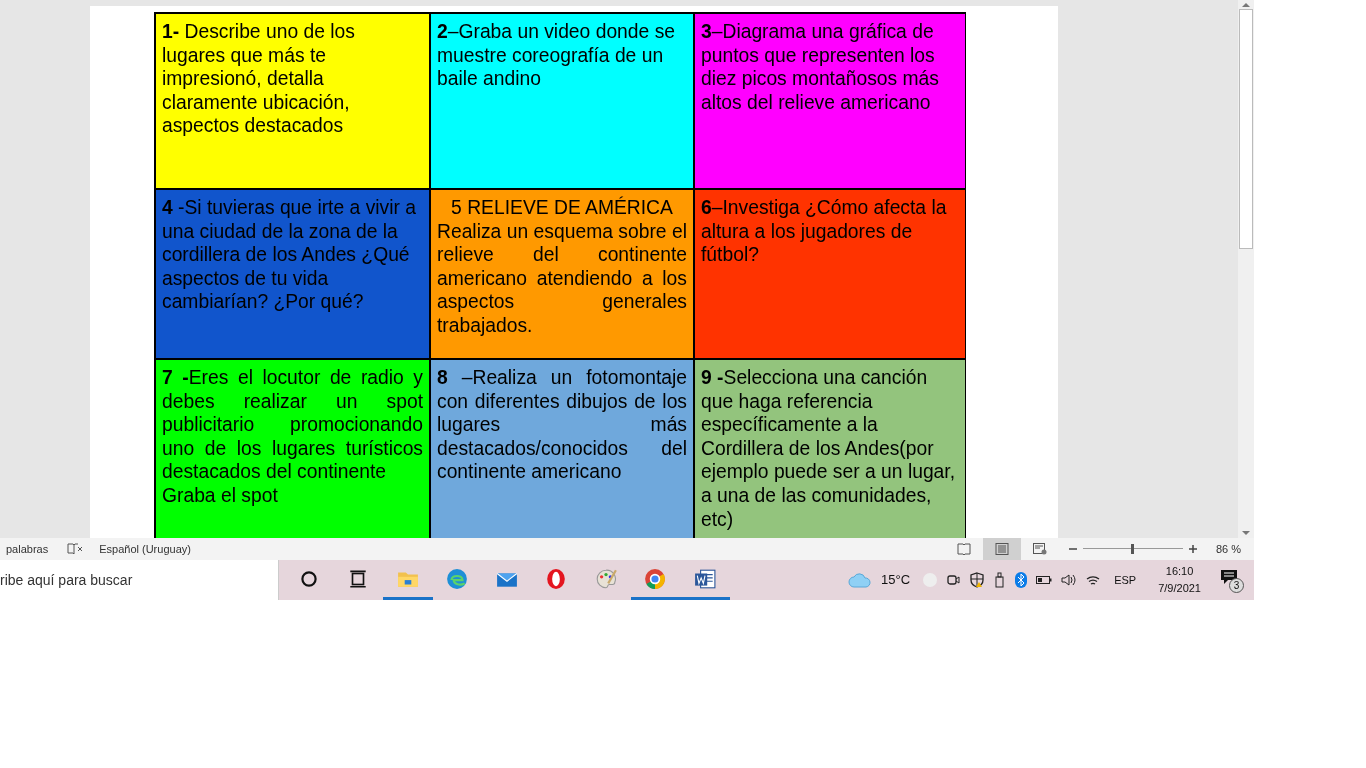 The height and width of the screenshot is (768, 1366). What do you see at coordinates (562, 278) in the screenshot?
I see `cell-text: Realiza un esquema sobre el relieve del continente americano atendiendo a los aspectos generales trabajados.` at bounding box center [562, 278].